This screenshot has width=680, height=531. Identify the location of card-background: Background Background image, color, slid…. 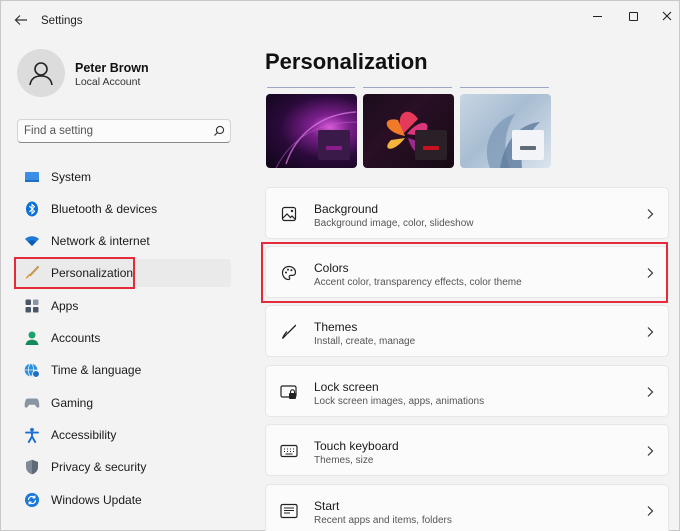
(467, 213).